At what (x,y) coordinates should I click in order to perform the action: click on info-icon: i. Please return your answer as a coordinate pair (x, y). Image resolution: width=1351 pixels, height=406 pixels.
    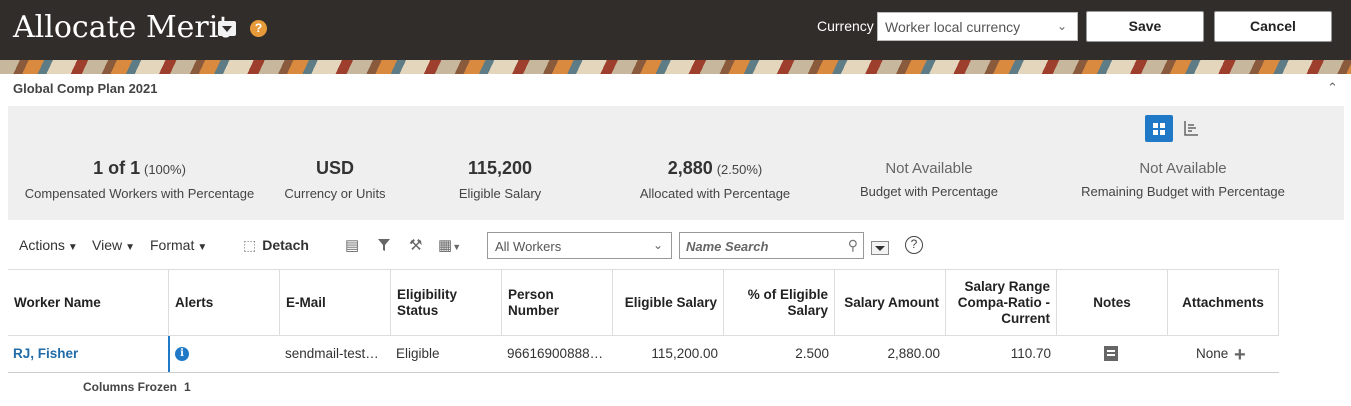
    Looking at the image, I should click on (182, 354).